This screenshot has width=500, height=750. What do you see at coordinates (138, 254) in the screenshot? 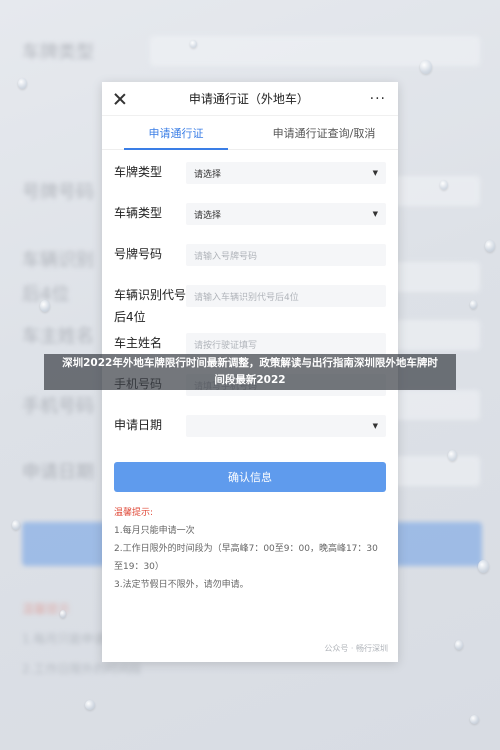
I see `plate-number-label: 号牌号码` at bounding box center [138, 254].